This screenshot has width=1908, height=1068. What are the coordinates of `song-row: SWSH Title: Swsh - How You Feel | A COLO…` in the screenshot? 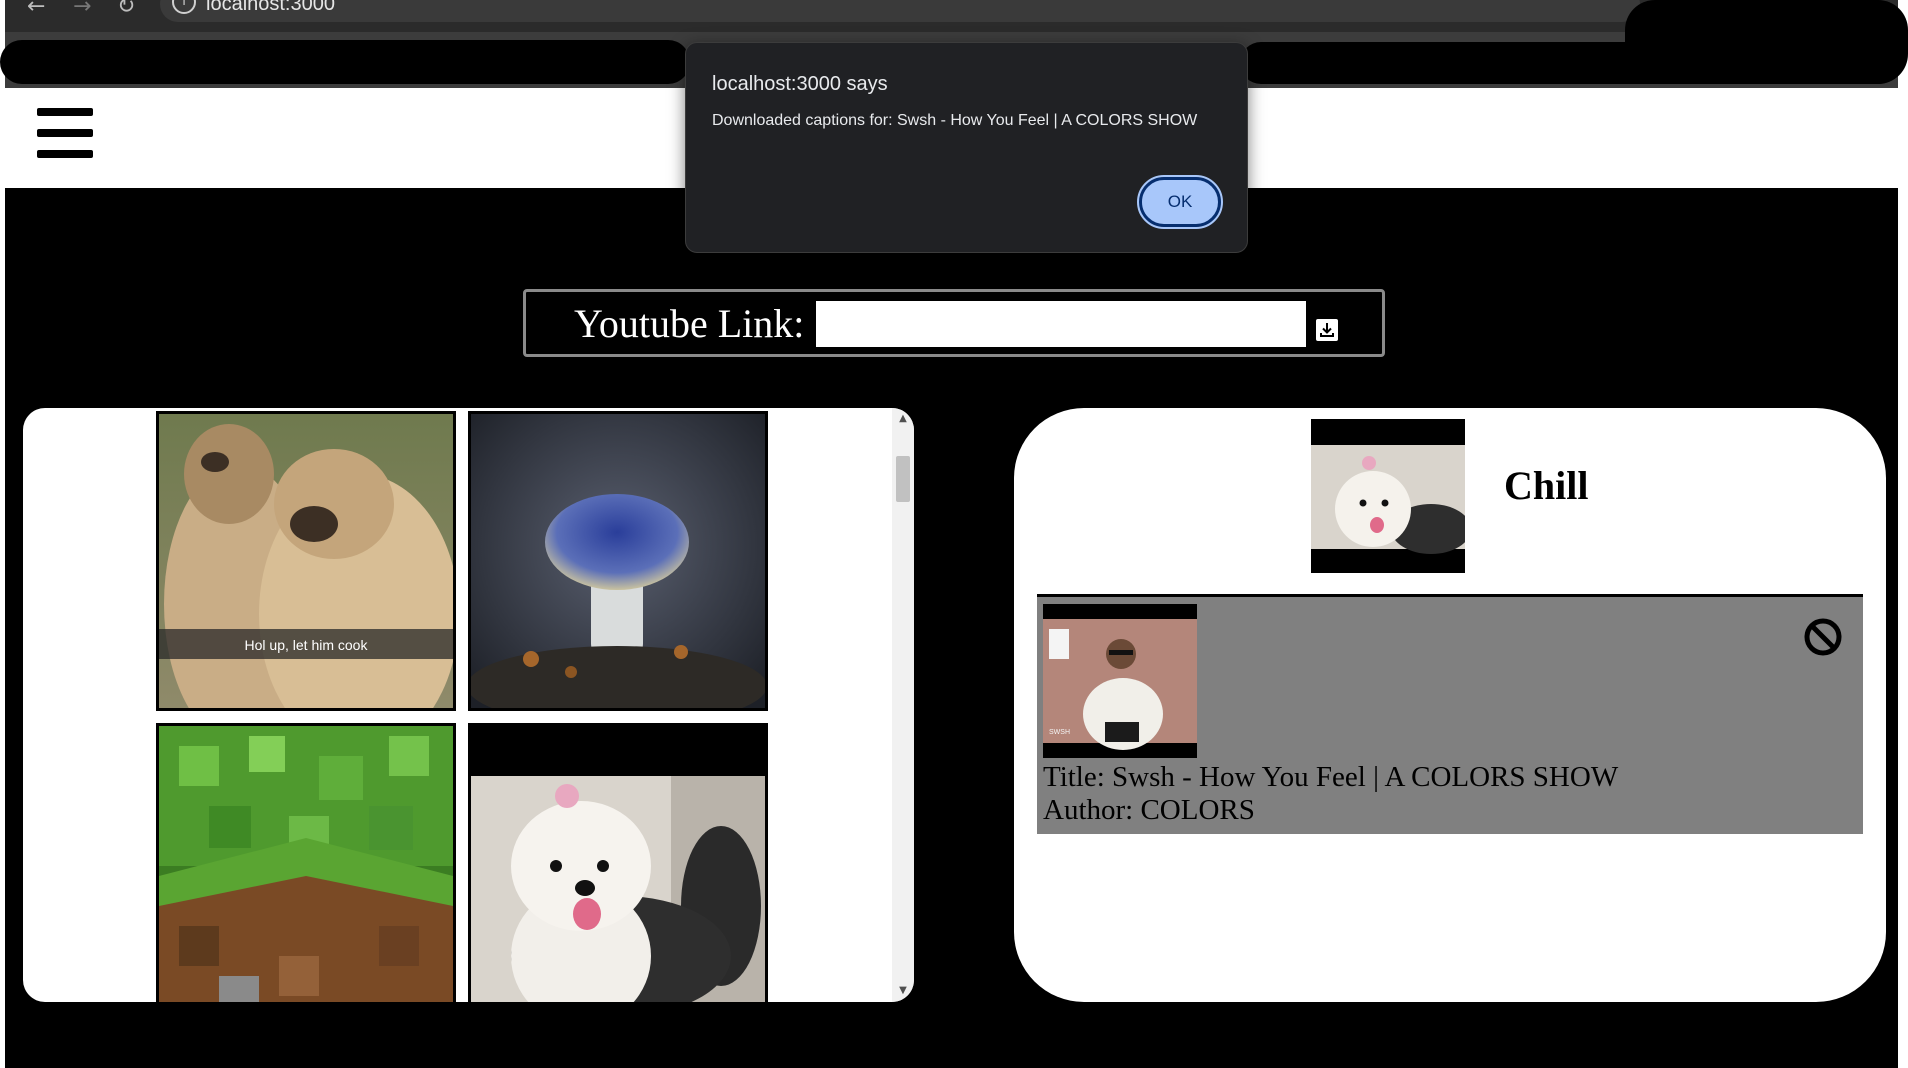 It's located at (1450, 714).